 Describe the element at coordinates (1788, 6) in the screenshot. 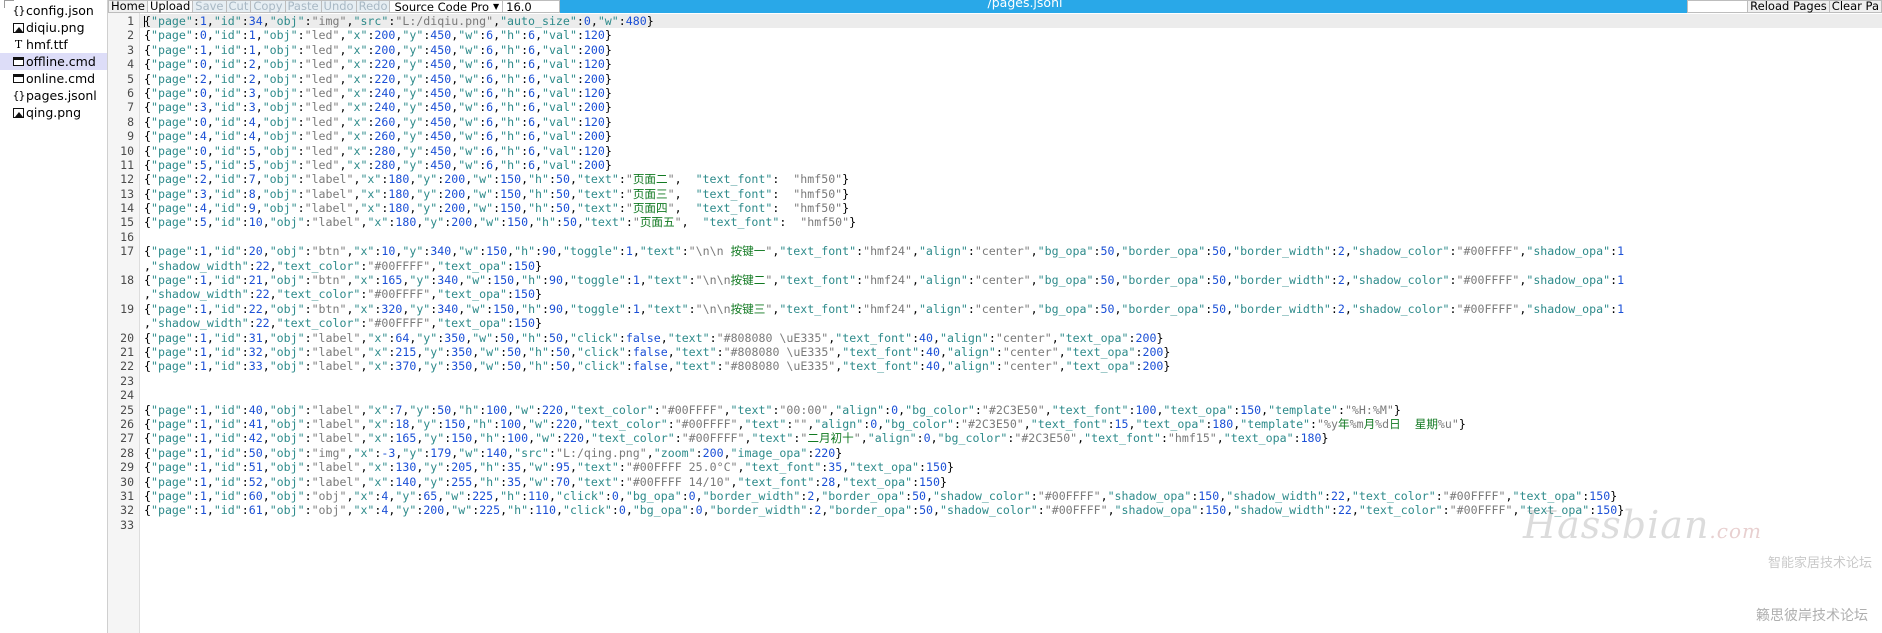

I see `reload-pages-button: Reload Pages` at that location.